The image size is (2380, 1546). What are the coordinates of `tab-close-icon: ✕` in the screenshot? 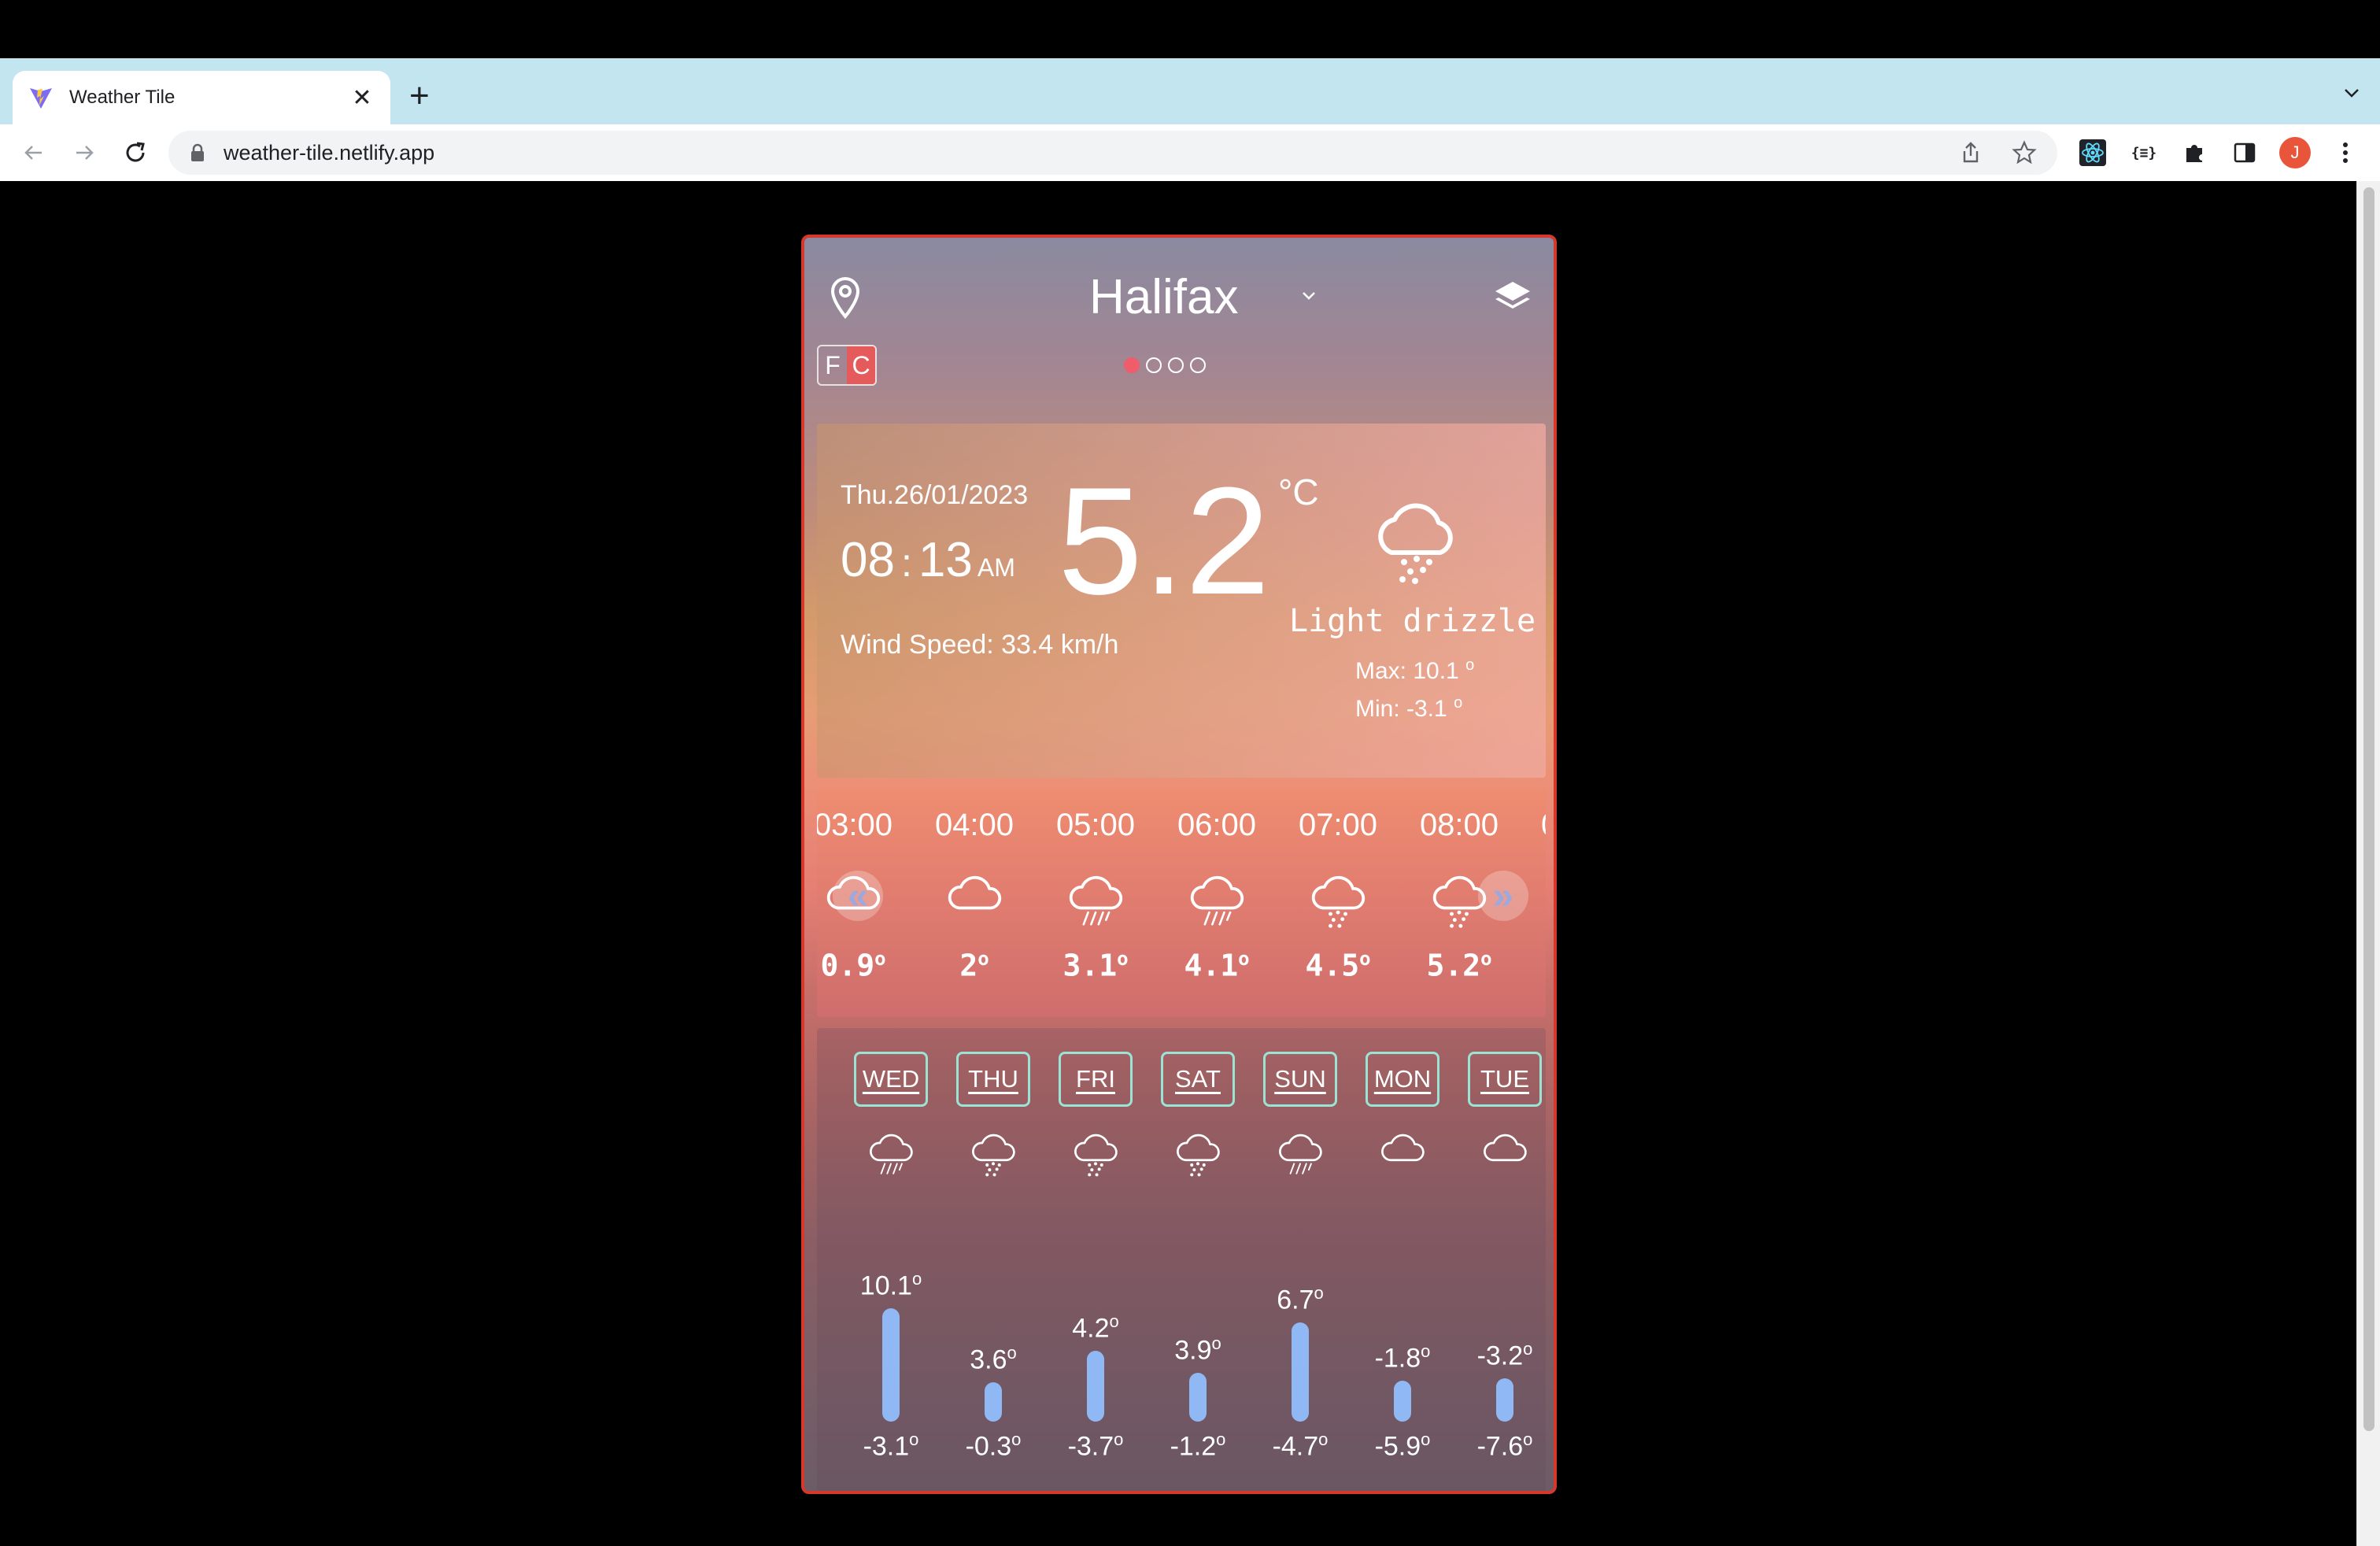 It's located at (362, 98).